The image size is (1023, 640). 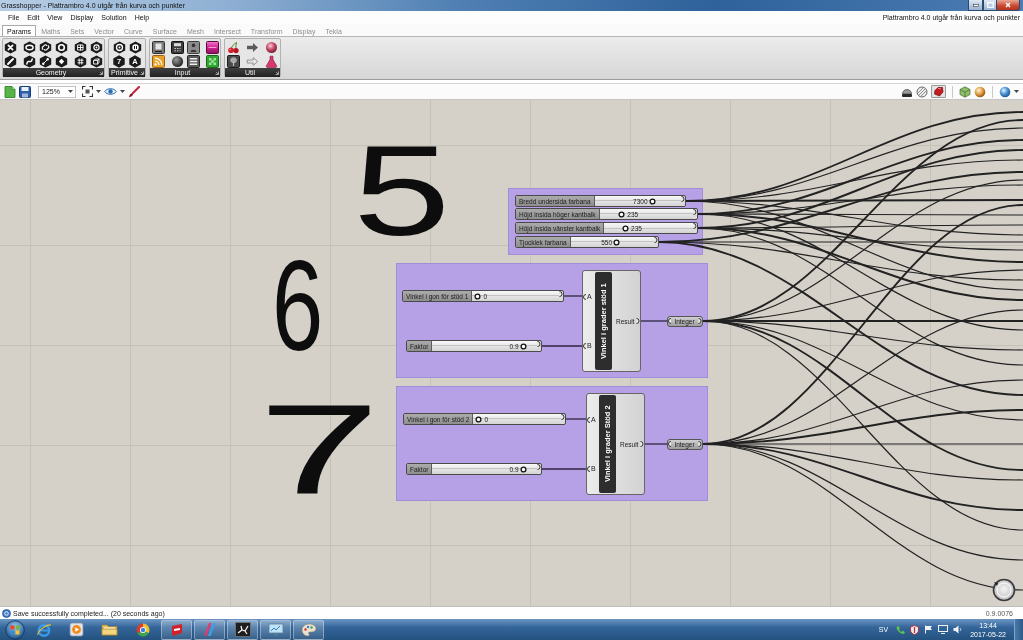 I want to click on flask-icon, so click(x=271, y=61).